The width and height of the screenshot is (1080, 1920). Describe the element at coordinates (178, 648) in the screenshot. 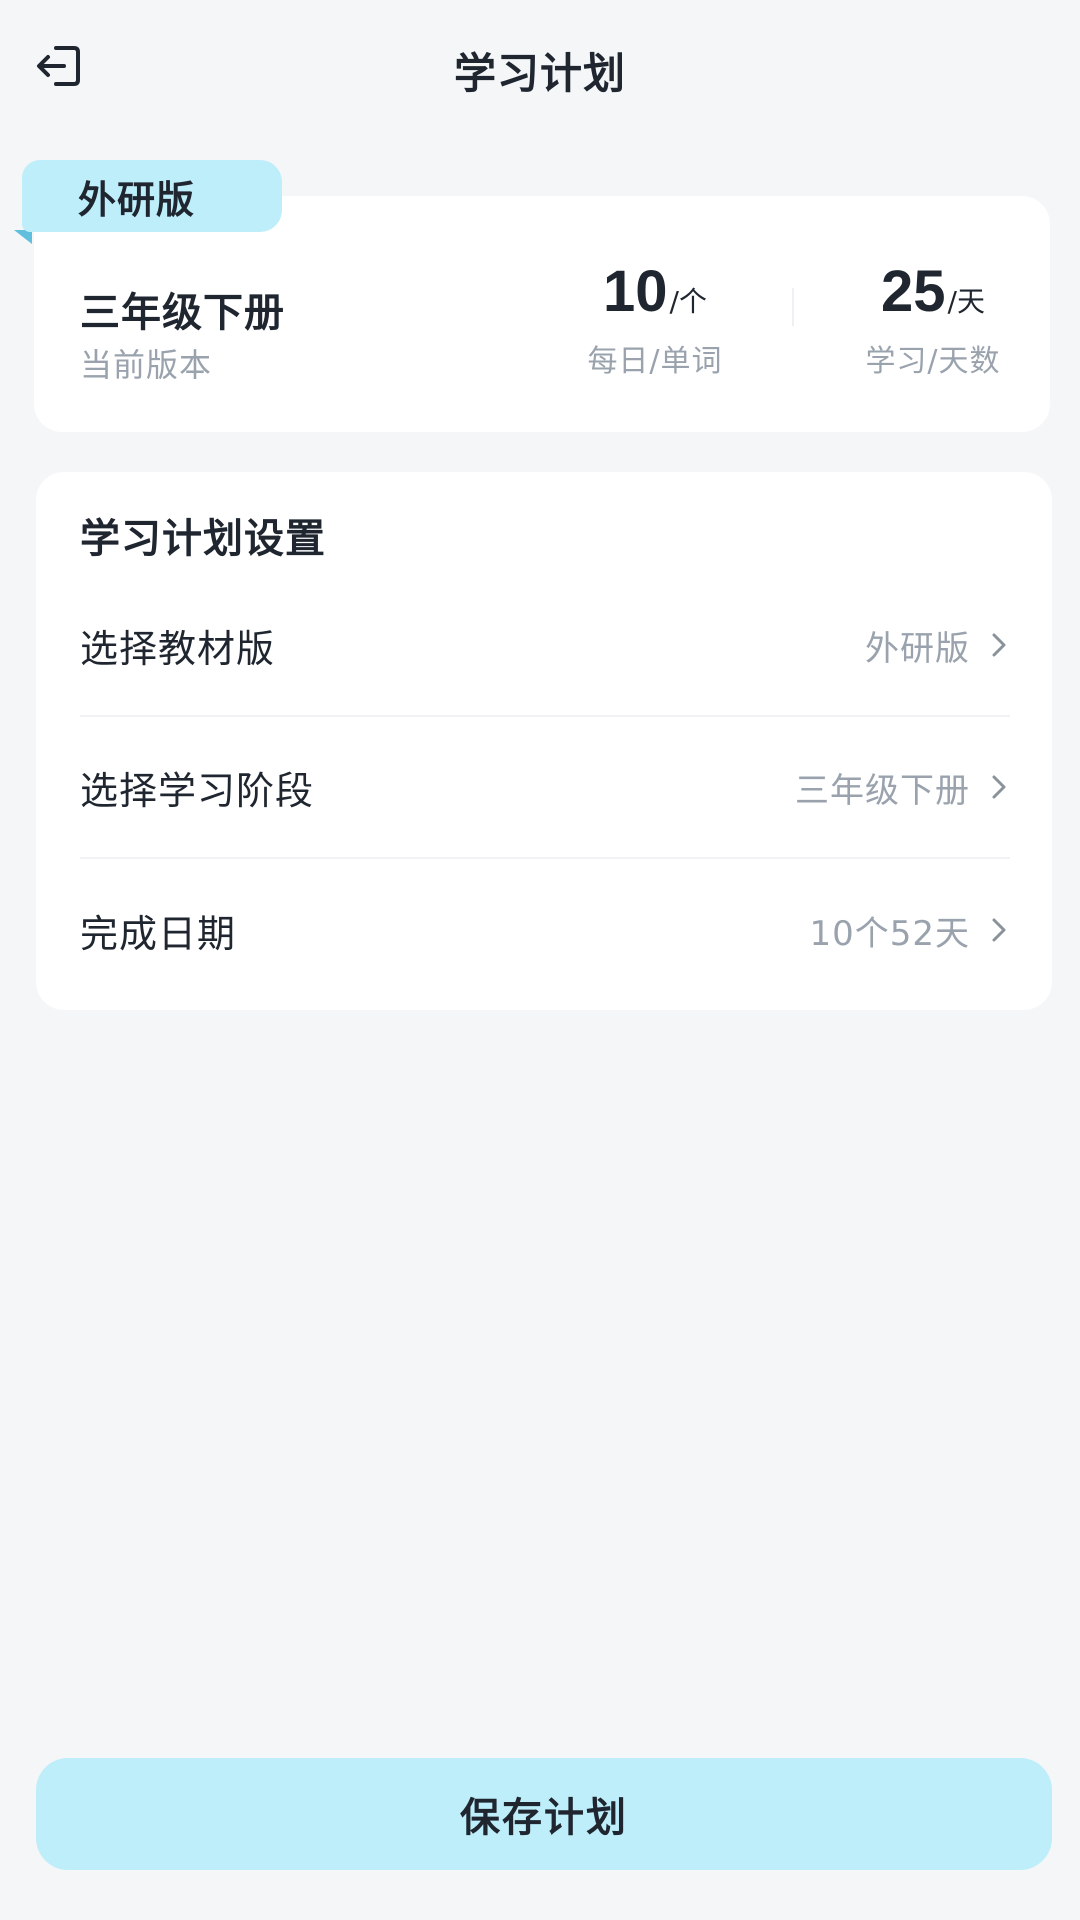

I see `select-textbook-edition-label: 选择教材版` at that location.